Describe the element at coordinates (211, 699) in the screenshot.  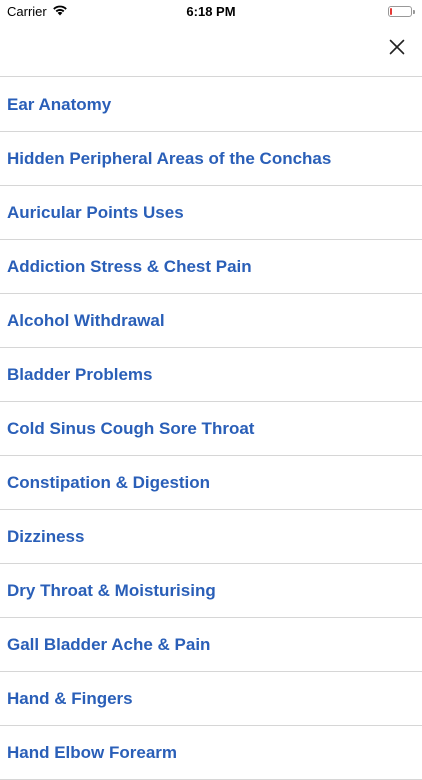
I see `list-item: Hand & Fingers` at that location.